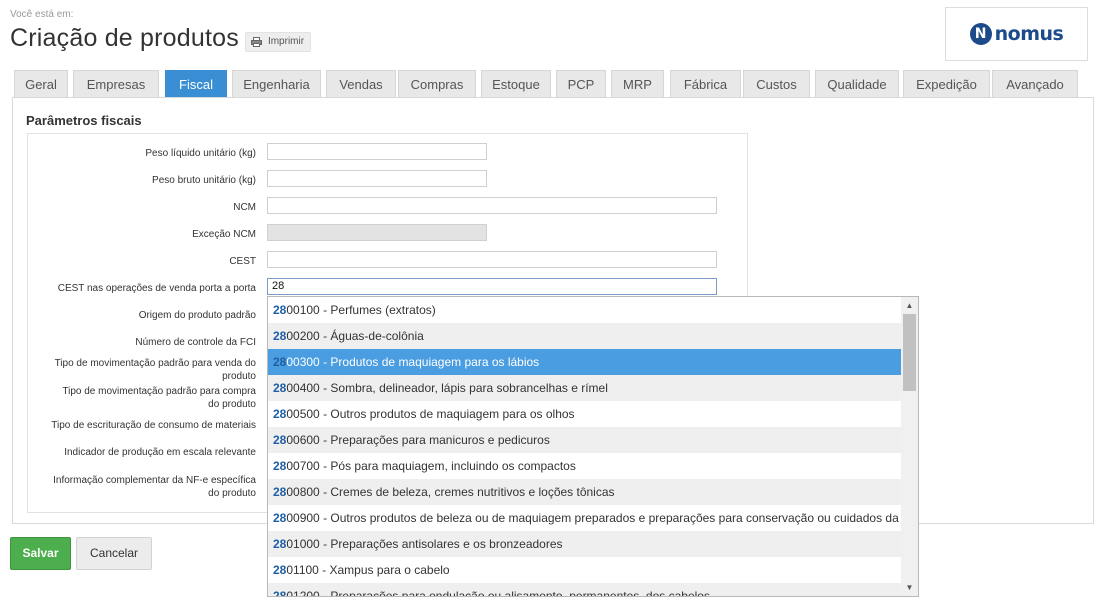 The image size is (1100, 601). What do you see at coordinates (946, 83) in the screenshot?
I see `tab-expedicao: Expedição` at bounding box center [946, 83].